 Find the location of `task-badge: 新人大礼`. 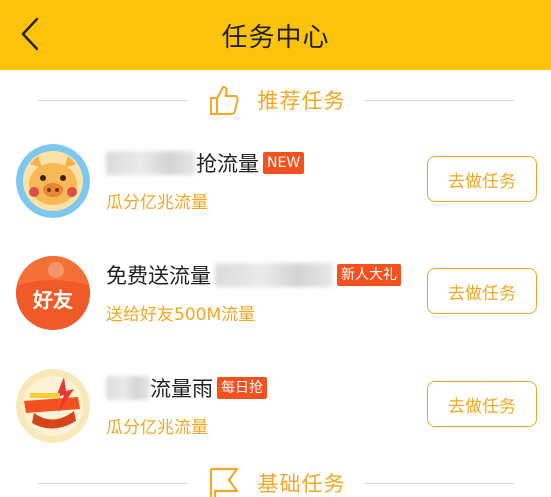

task-badge: 新人大礼 is located at coordinates (369, 275).